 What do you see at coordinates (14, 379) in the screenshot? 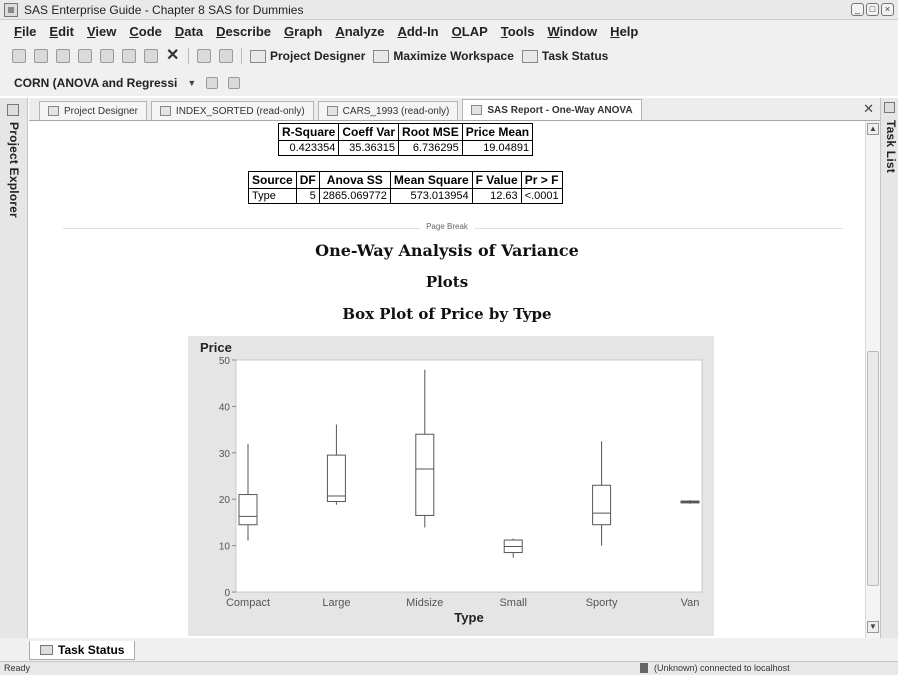
I see `project-explorer-panel: Project Explorer` at bounding box center [14, 379].